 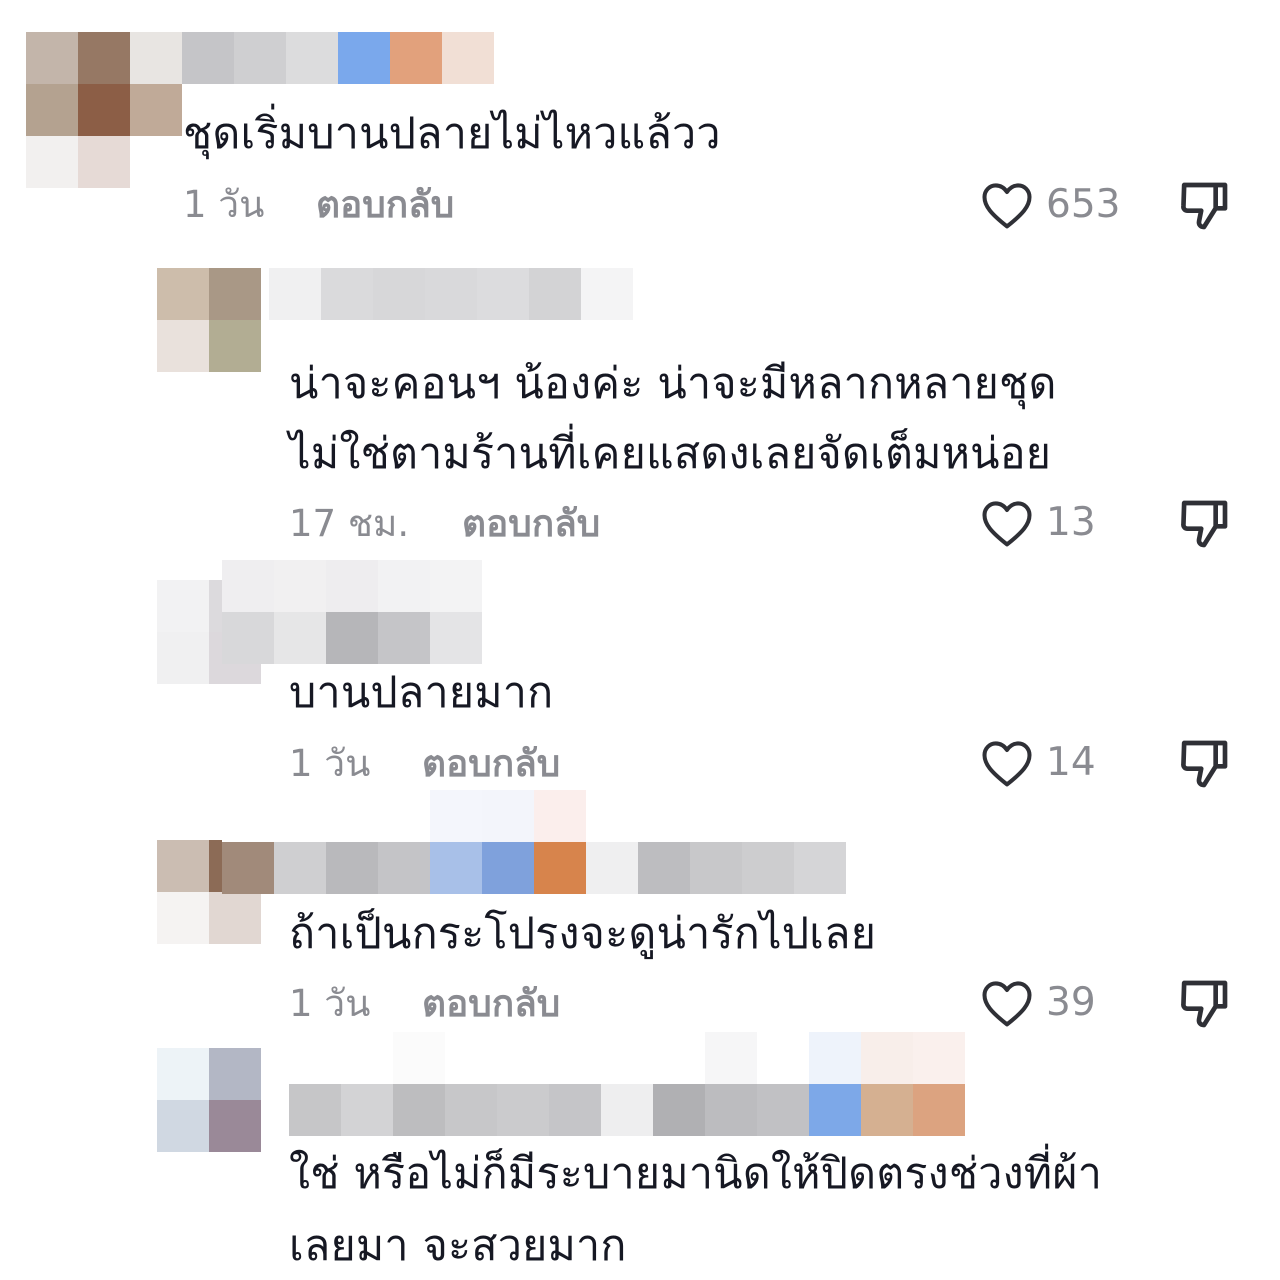 I want to click on comment-text-line: เลยมา จะสวยมาก, so click(x=458, y=1246).